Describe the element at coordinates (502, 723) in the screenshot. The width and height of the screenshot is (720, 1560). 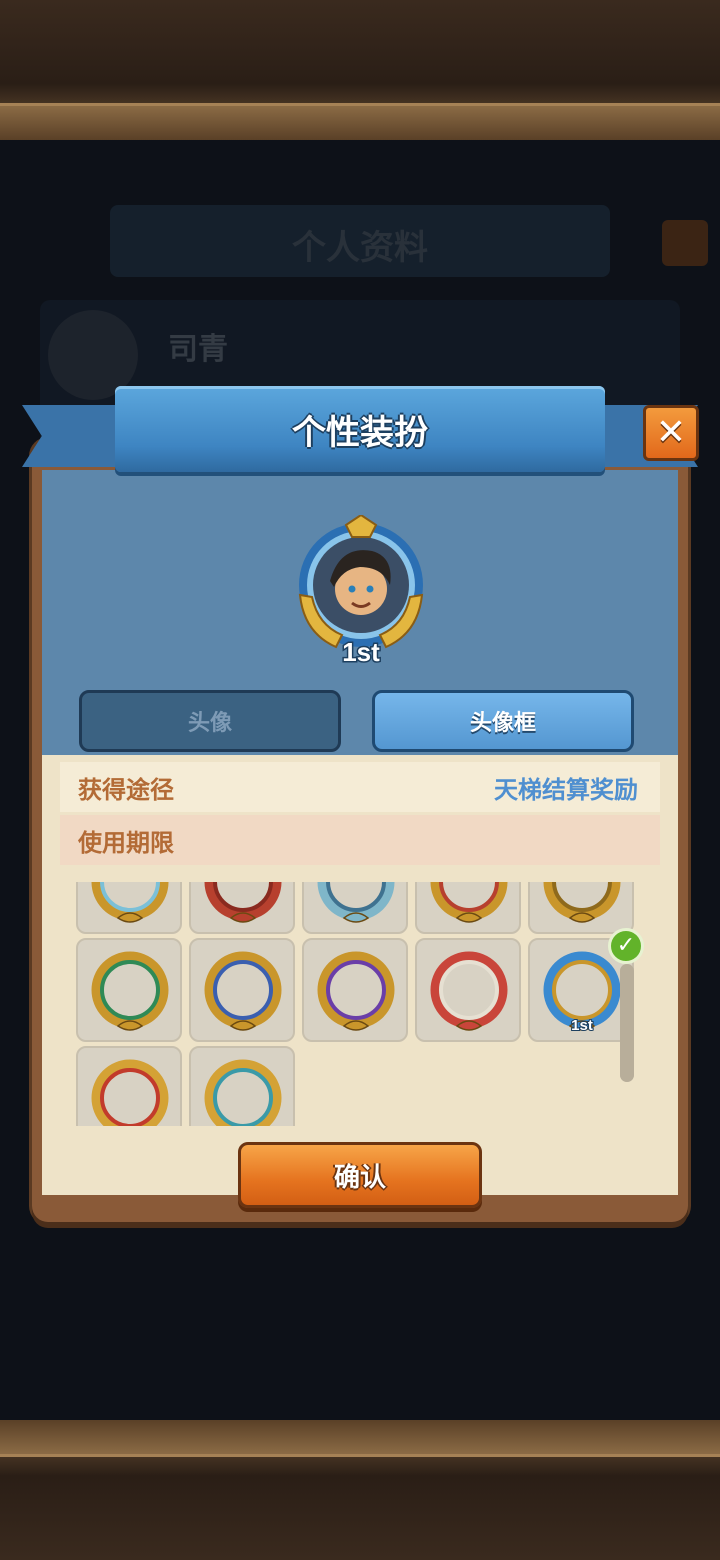
I see `tab-avatar-frame-label: 头像框` at that location.